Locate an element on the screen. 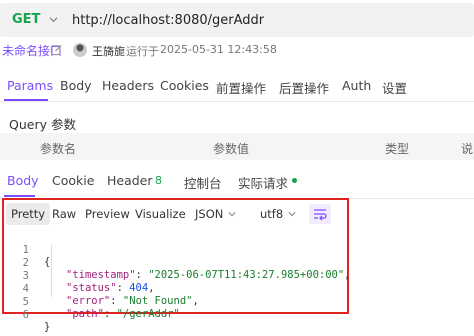  author-name: 王旖旎 is located at coordinates (108, 51).